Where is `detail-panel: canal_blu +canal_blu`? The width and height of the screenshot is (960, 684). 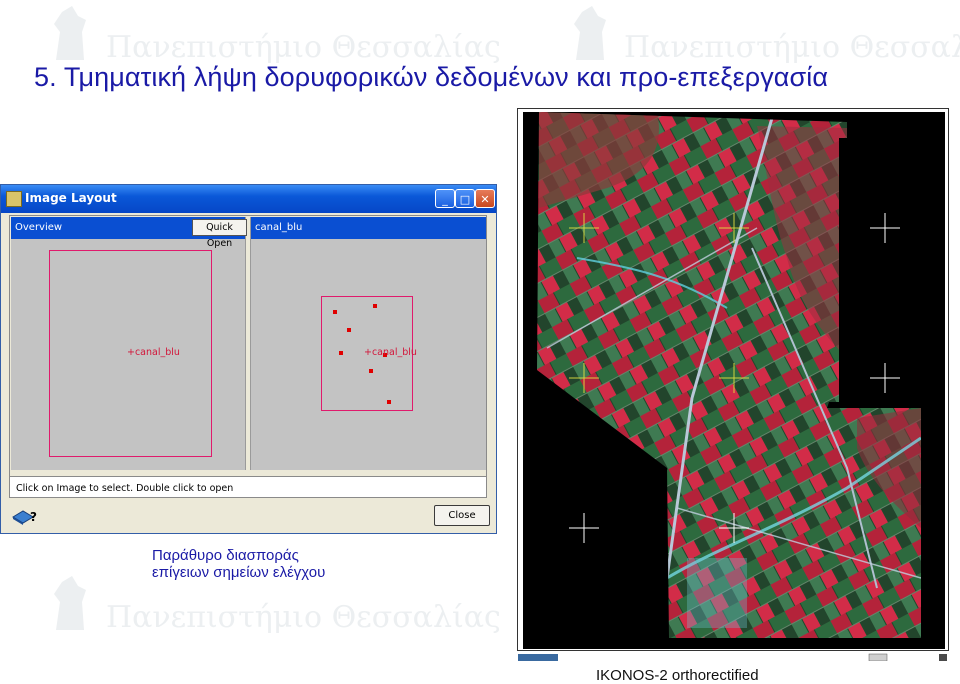
detail-panel: canal_blu +canal_blu is located at coordinates (368, 343).